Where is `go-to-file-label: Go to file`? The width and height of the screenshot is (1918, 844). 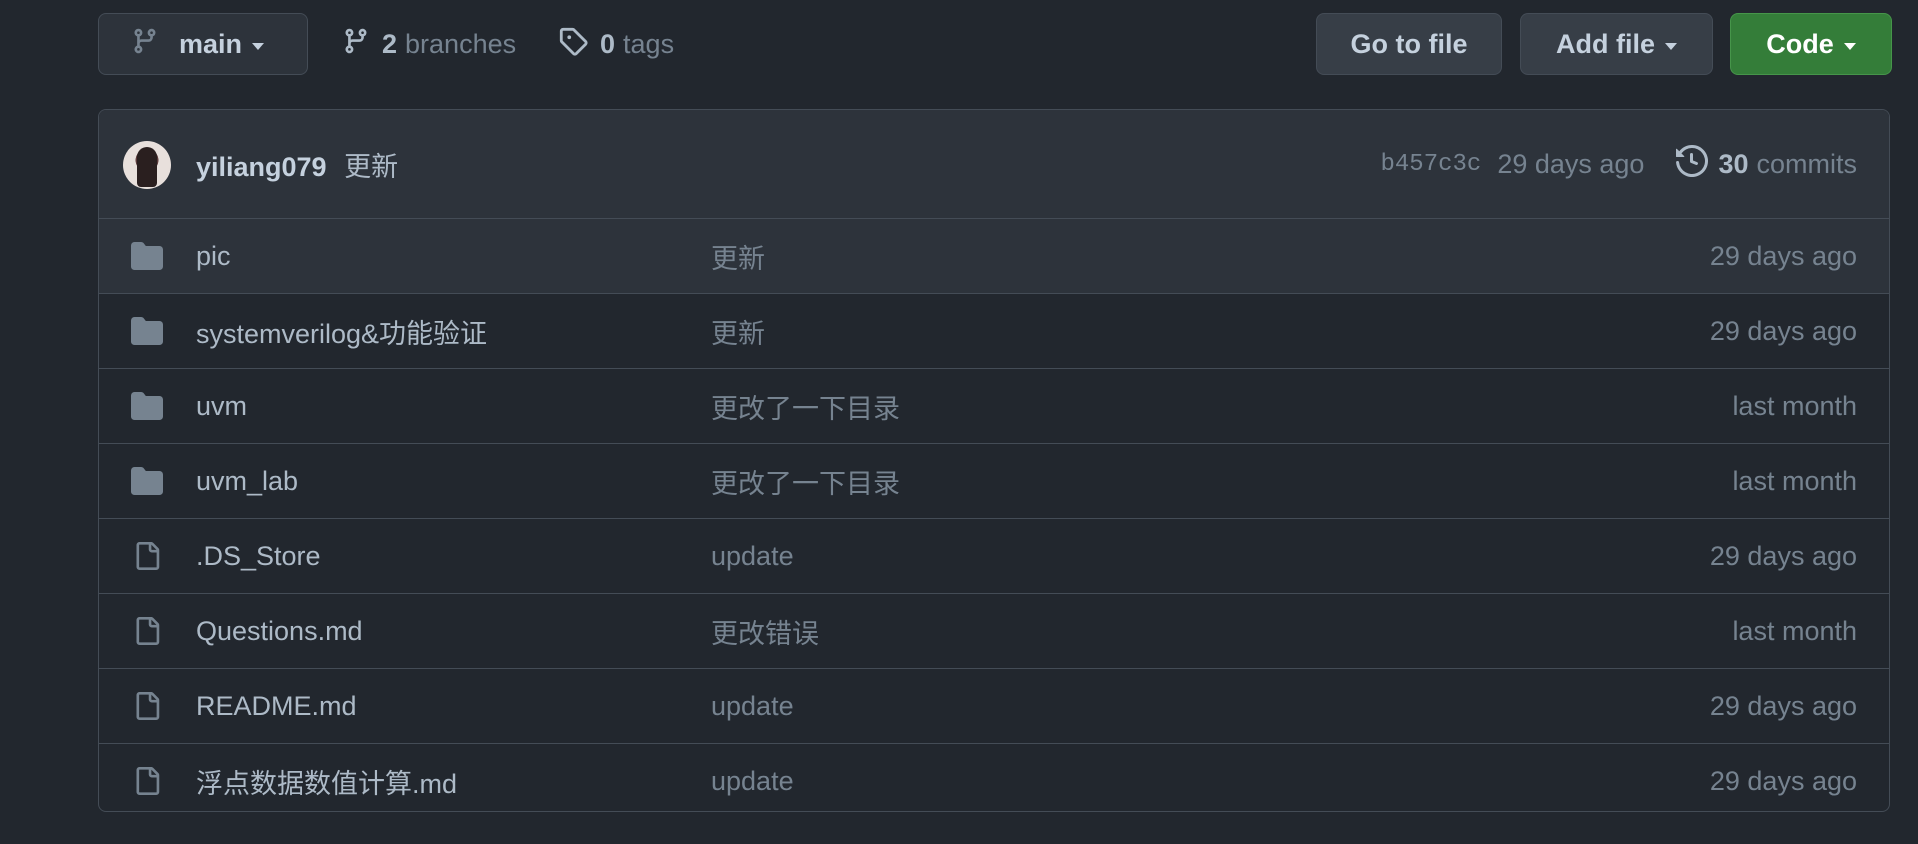
go-to-file-label: Go to file is located at coordinates (1409, 43).